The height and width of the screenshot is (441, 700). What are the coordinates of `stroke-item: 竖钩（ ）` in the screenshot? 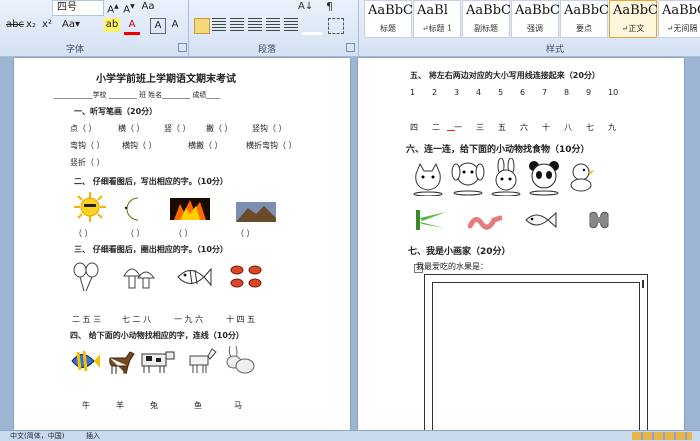 It's located at (269, 128).